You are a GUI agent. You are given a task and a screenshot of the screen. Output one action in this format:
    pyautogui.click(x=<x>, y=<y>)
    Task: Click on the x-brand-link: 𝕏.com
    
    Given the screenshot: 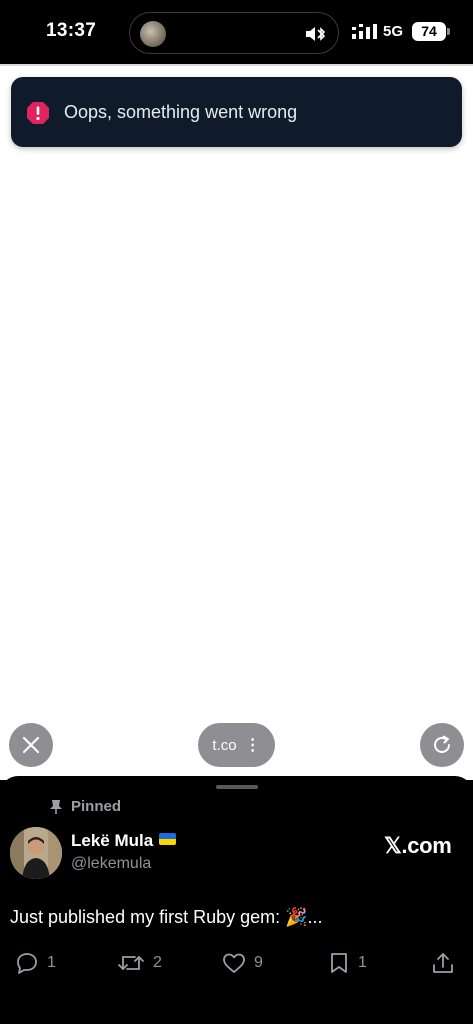 What is the action you would take?
    pyautogui.click(x=418, y=846)
    